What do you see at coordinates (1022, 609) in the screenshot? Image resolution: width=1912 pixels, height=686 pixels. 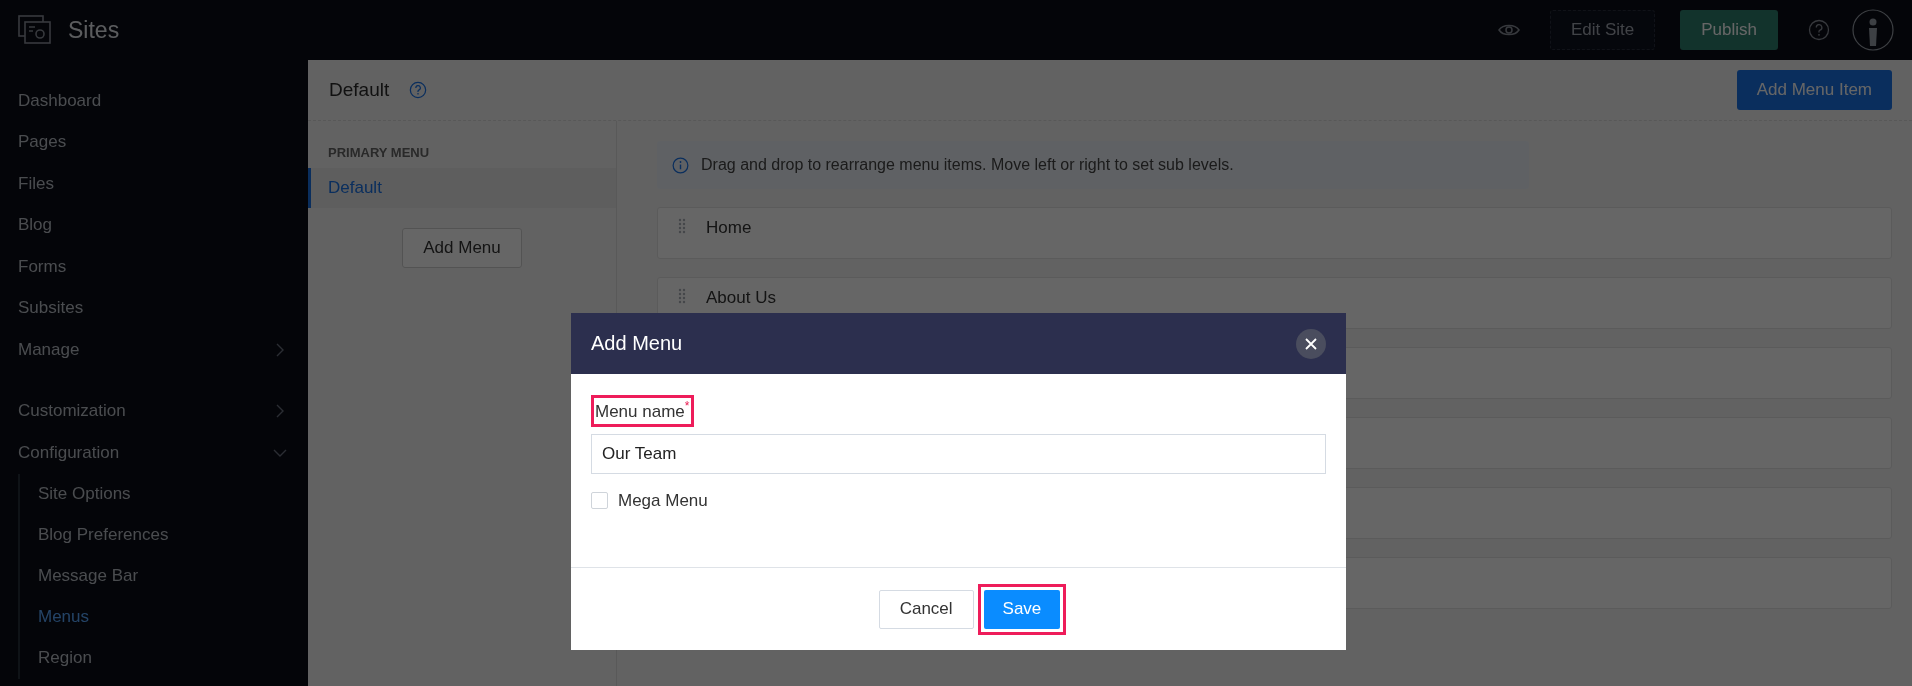 I see `save-button: Save` at bounding box center [1022, 609].